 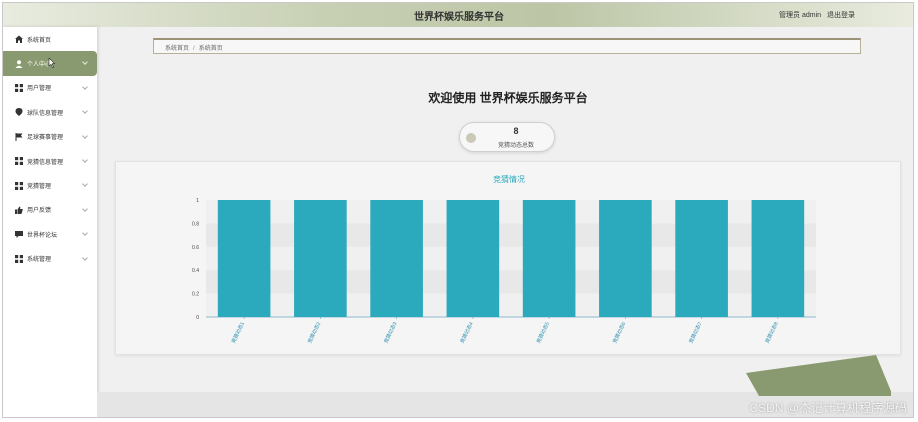 I want to click on x-tick-label: 竞猜动态8, so click(x=772, y=333).